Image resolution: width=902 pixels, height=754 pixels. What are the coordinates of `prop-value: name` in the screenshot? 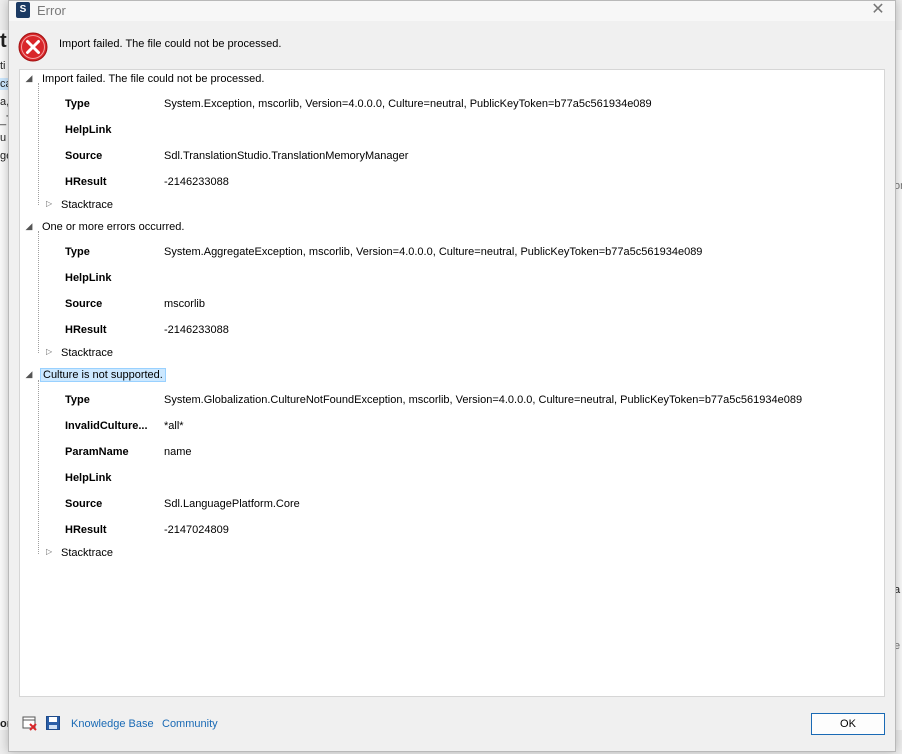 It's located at (178, 452).